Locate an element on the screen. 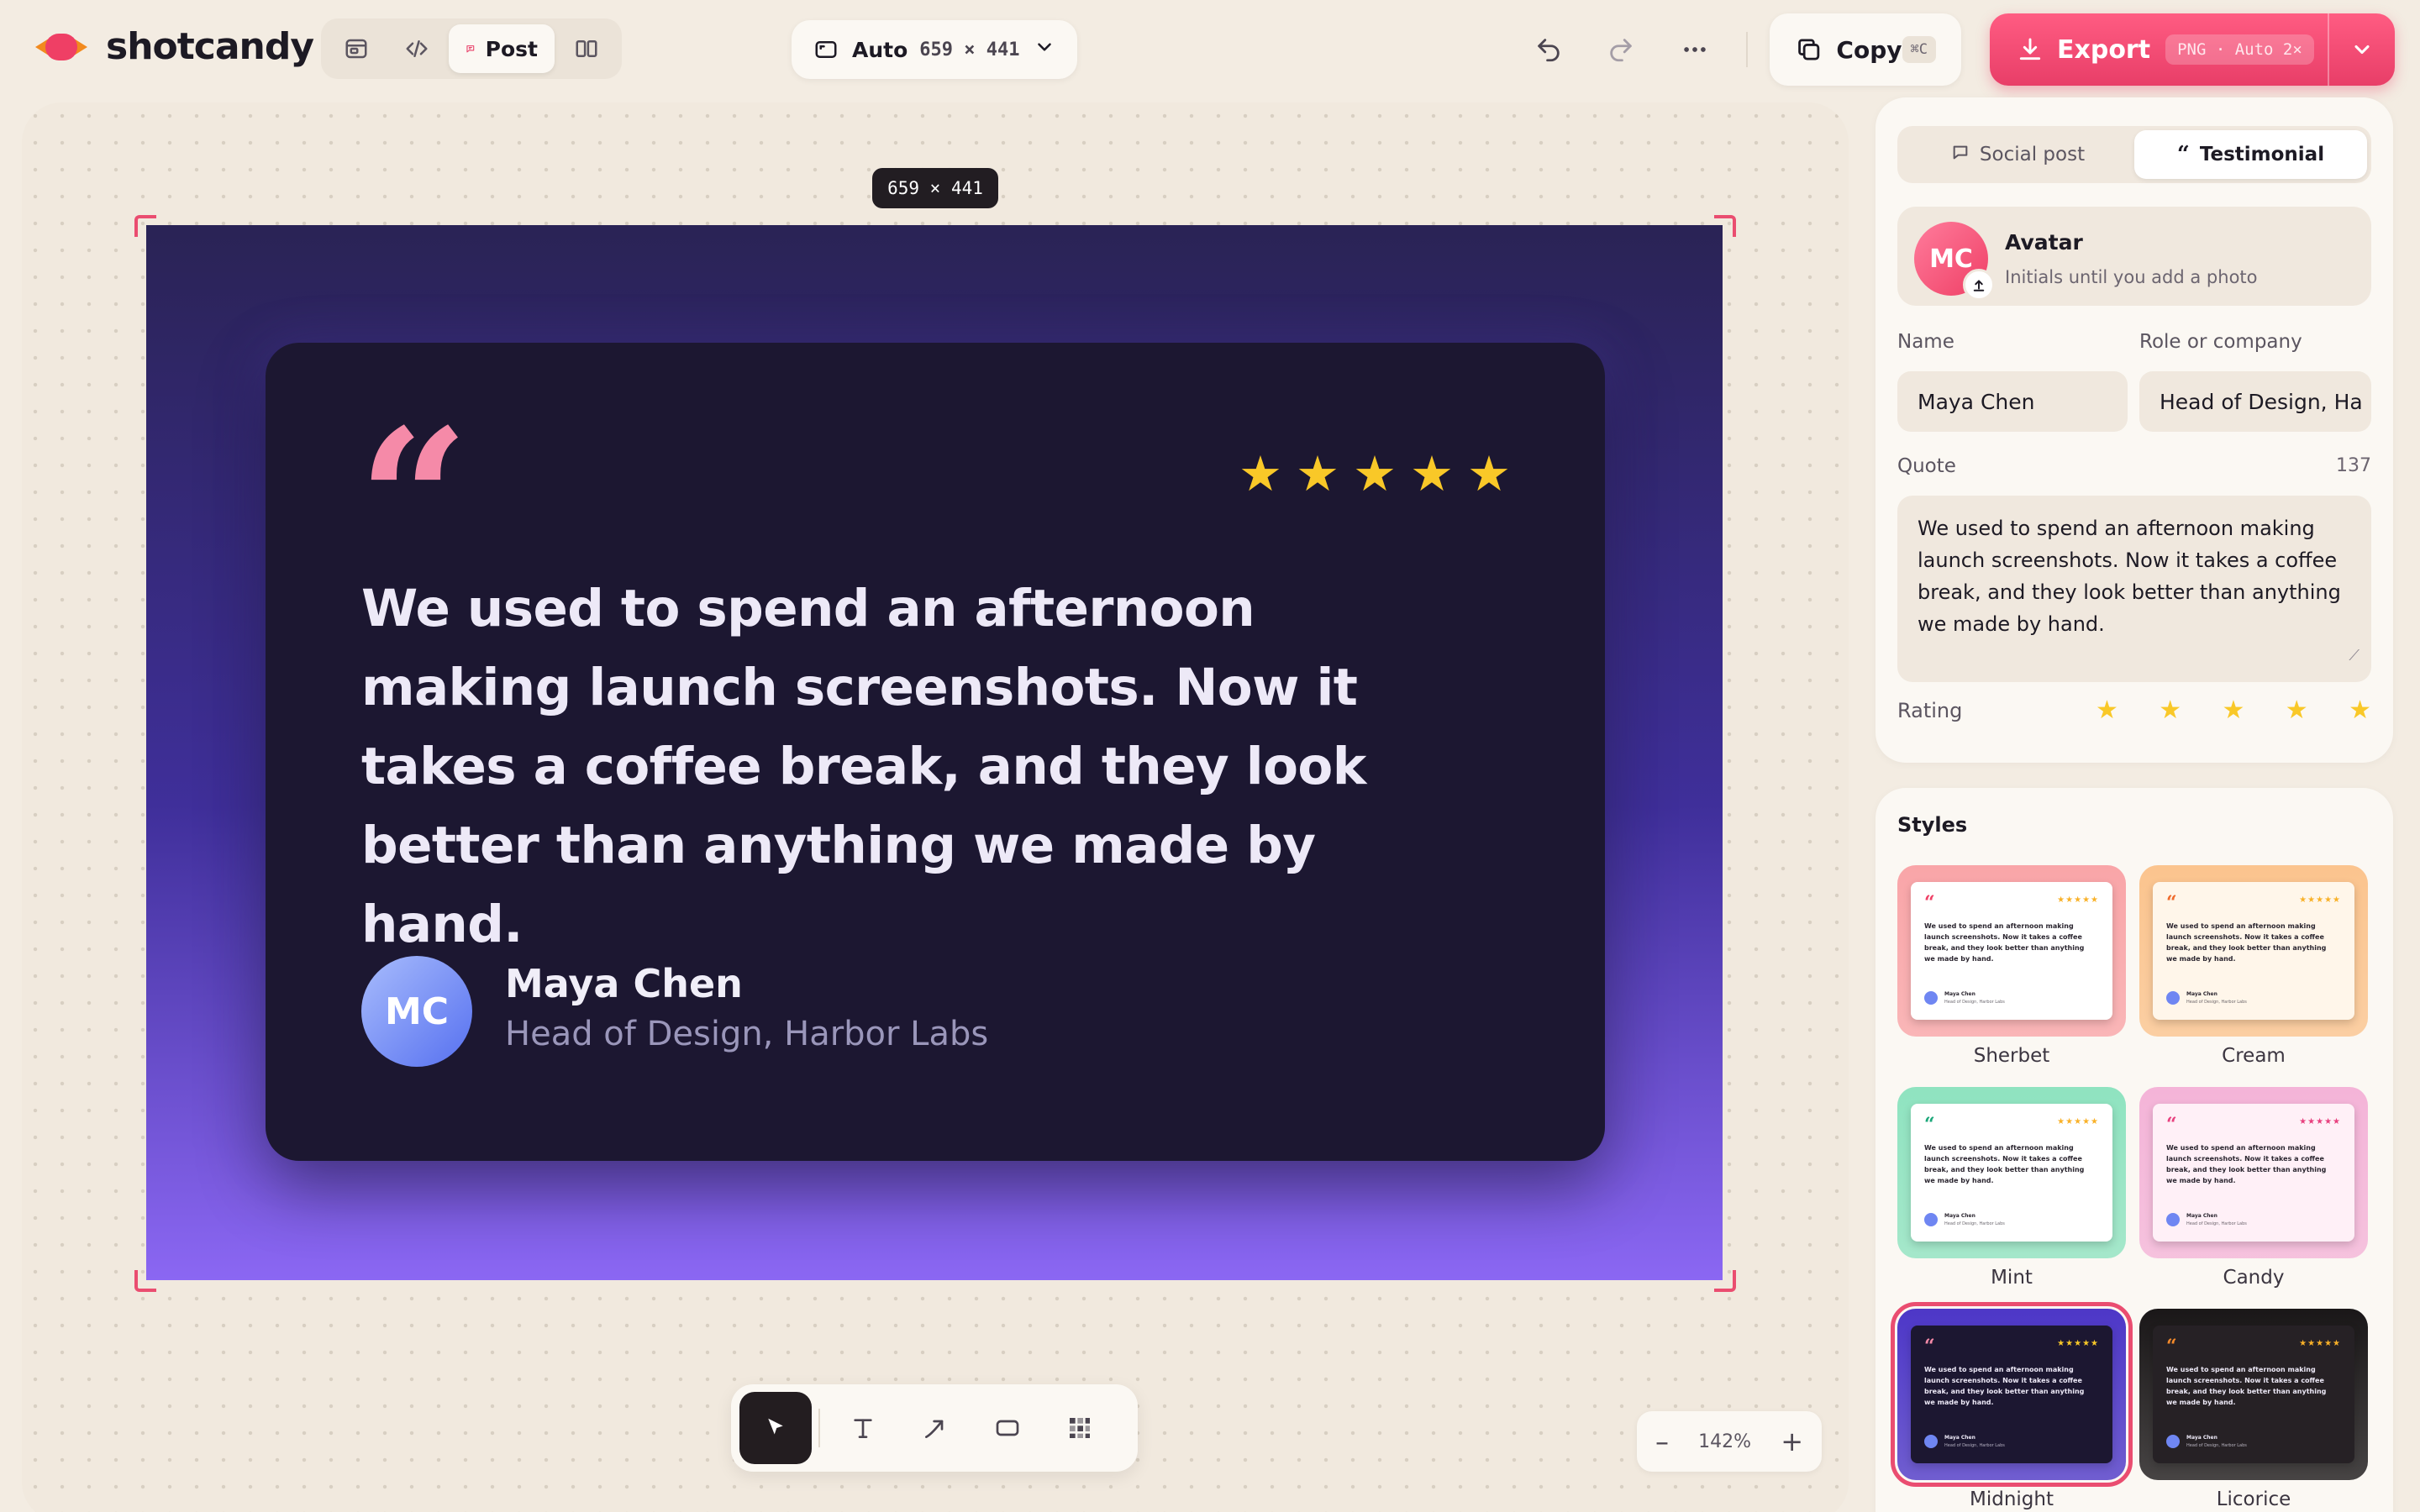  rating-star-2: ★ is located at coordinates (2170, 710).